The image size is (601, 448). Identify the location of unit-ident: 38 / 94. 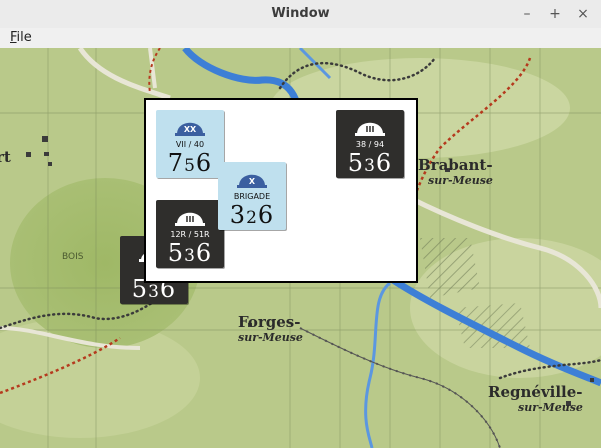
(370, 144).